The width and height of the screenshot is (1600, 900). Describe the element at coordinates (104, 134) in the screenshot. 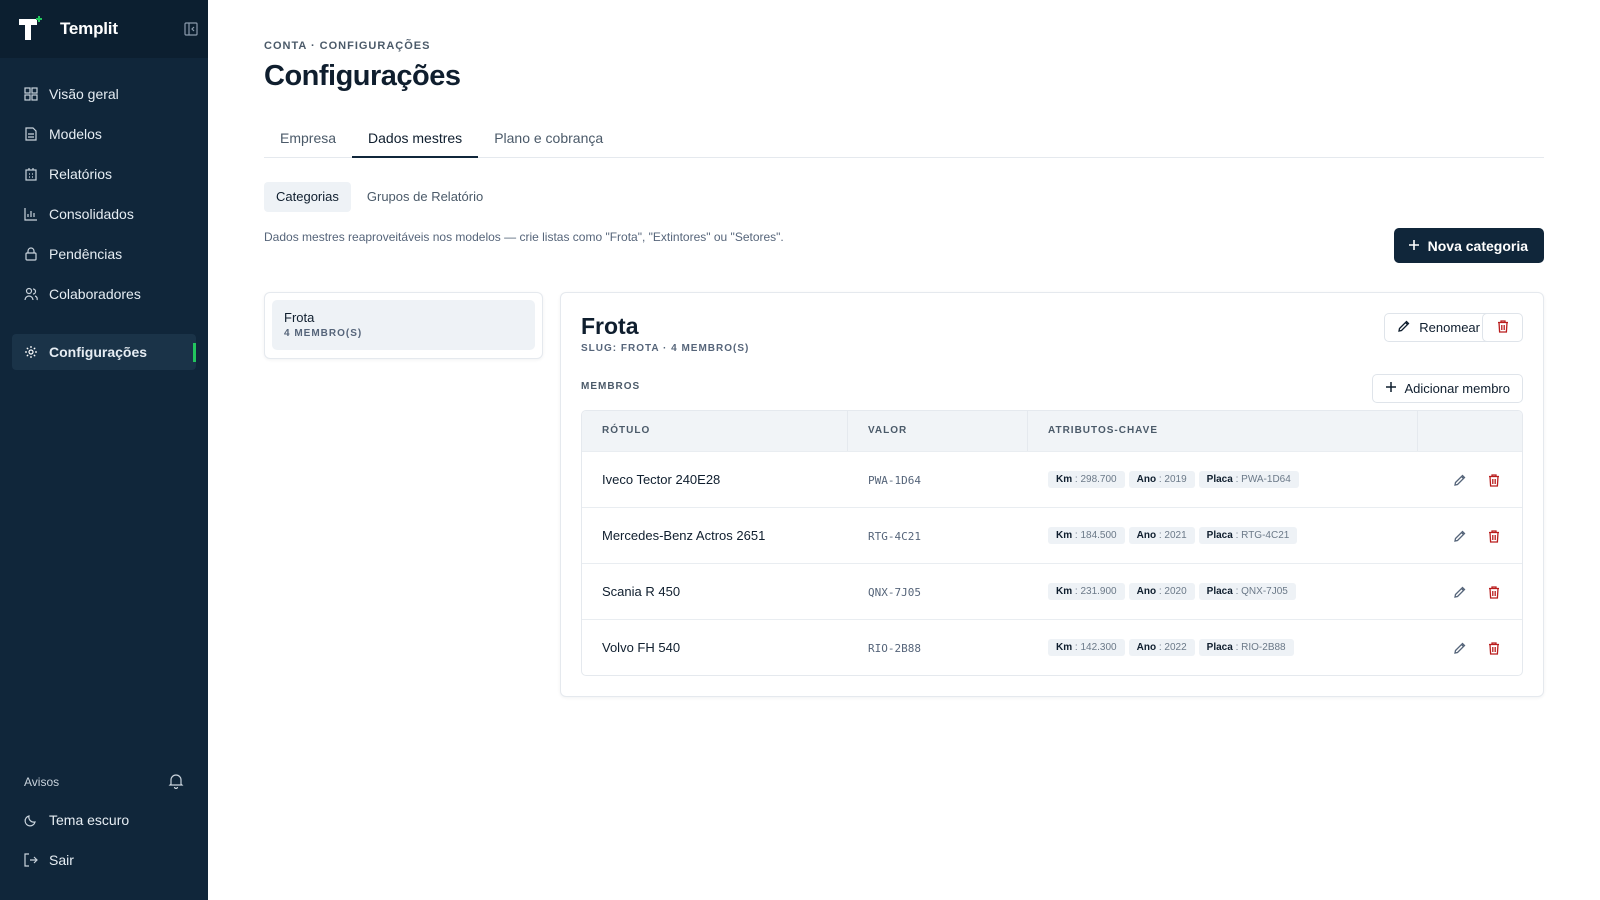

I see `sidebar-item-modelos: Modelos` at that location.